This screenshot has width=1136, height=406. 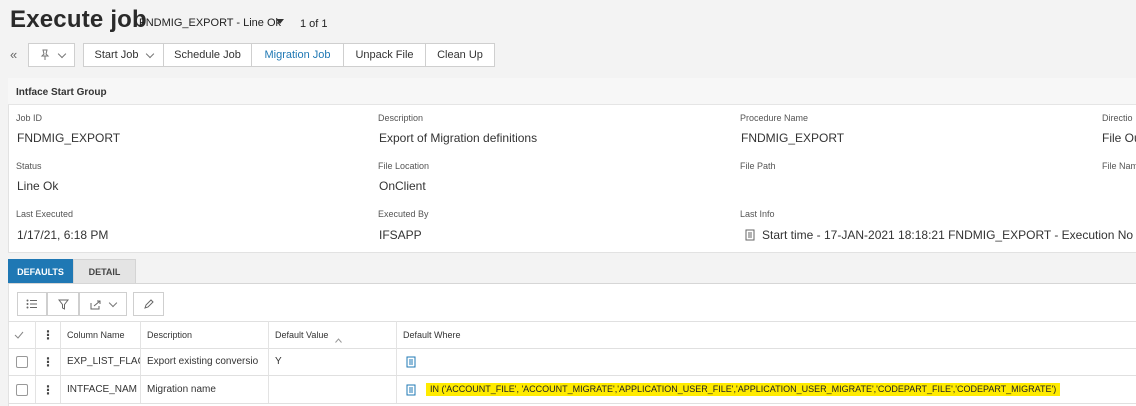 I want to click on field-label-file-path: File Path, so click(x=758, y=166).